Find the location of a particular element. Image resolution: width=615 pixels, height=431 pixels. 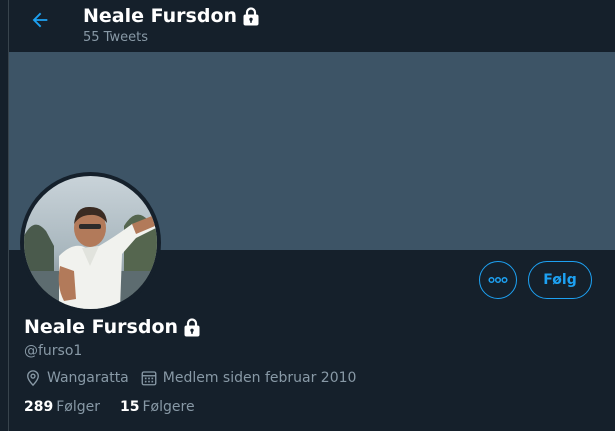

avatar-photo is located at coordinates (90, 242).